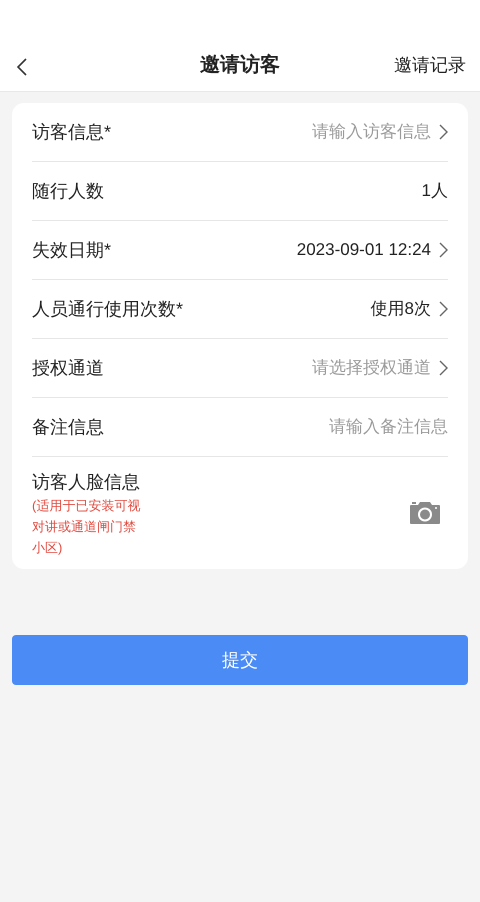 The image size is (480, 902). Describe the element at coordinates (240, 65) in the screenshot. I see `page-title: 邀请访客` at that location.